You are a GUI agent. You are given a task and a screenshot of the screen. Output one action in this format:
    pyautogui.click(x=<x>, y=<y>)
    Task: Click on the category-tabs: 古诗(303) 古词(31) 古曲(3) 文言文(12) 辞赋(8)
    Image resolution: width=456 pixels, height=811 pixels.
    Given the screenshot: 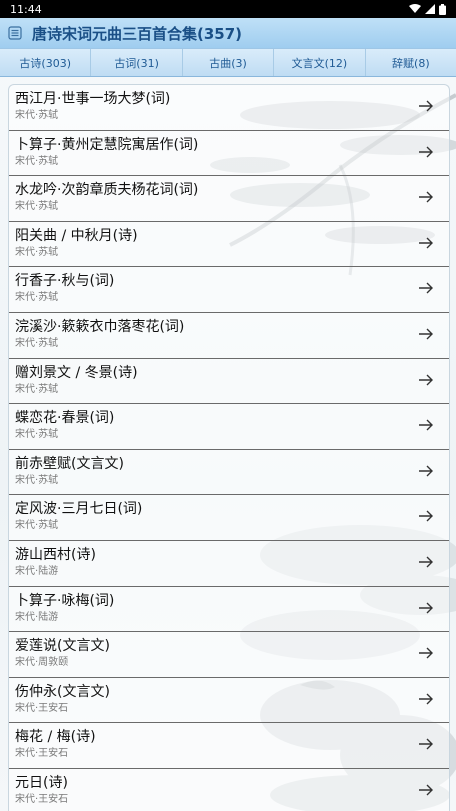 What is the action you would take?
    pyautogui.click(x=228, y=62)
    